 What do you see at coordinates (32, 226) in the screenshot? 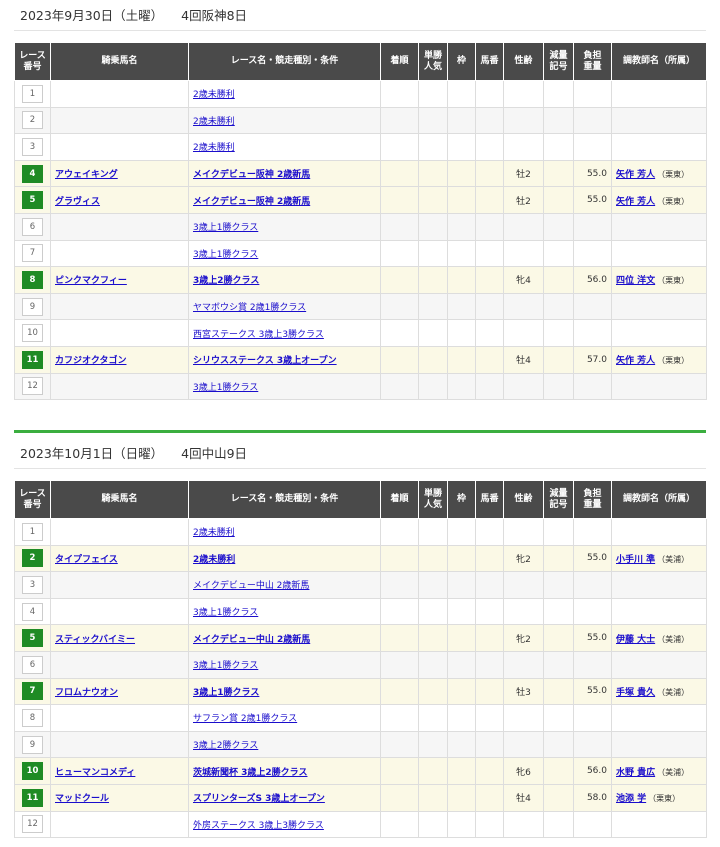
I see `race-number-cell: 6` at bounding box center [32, 226].